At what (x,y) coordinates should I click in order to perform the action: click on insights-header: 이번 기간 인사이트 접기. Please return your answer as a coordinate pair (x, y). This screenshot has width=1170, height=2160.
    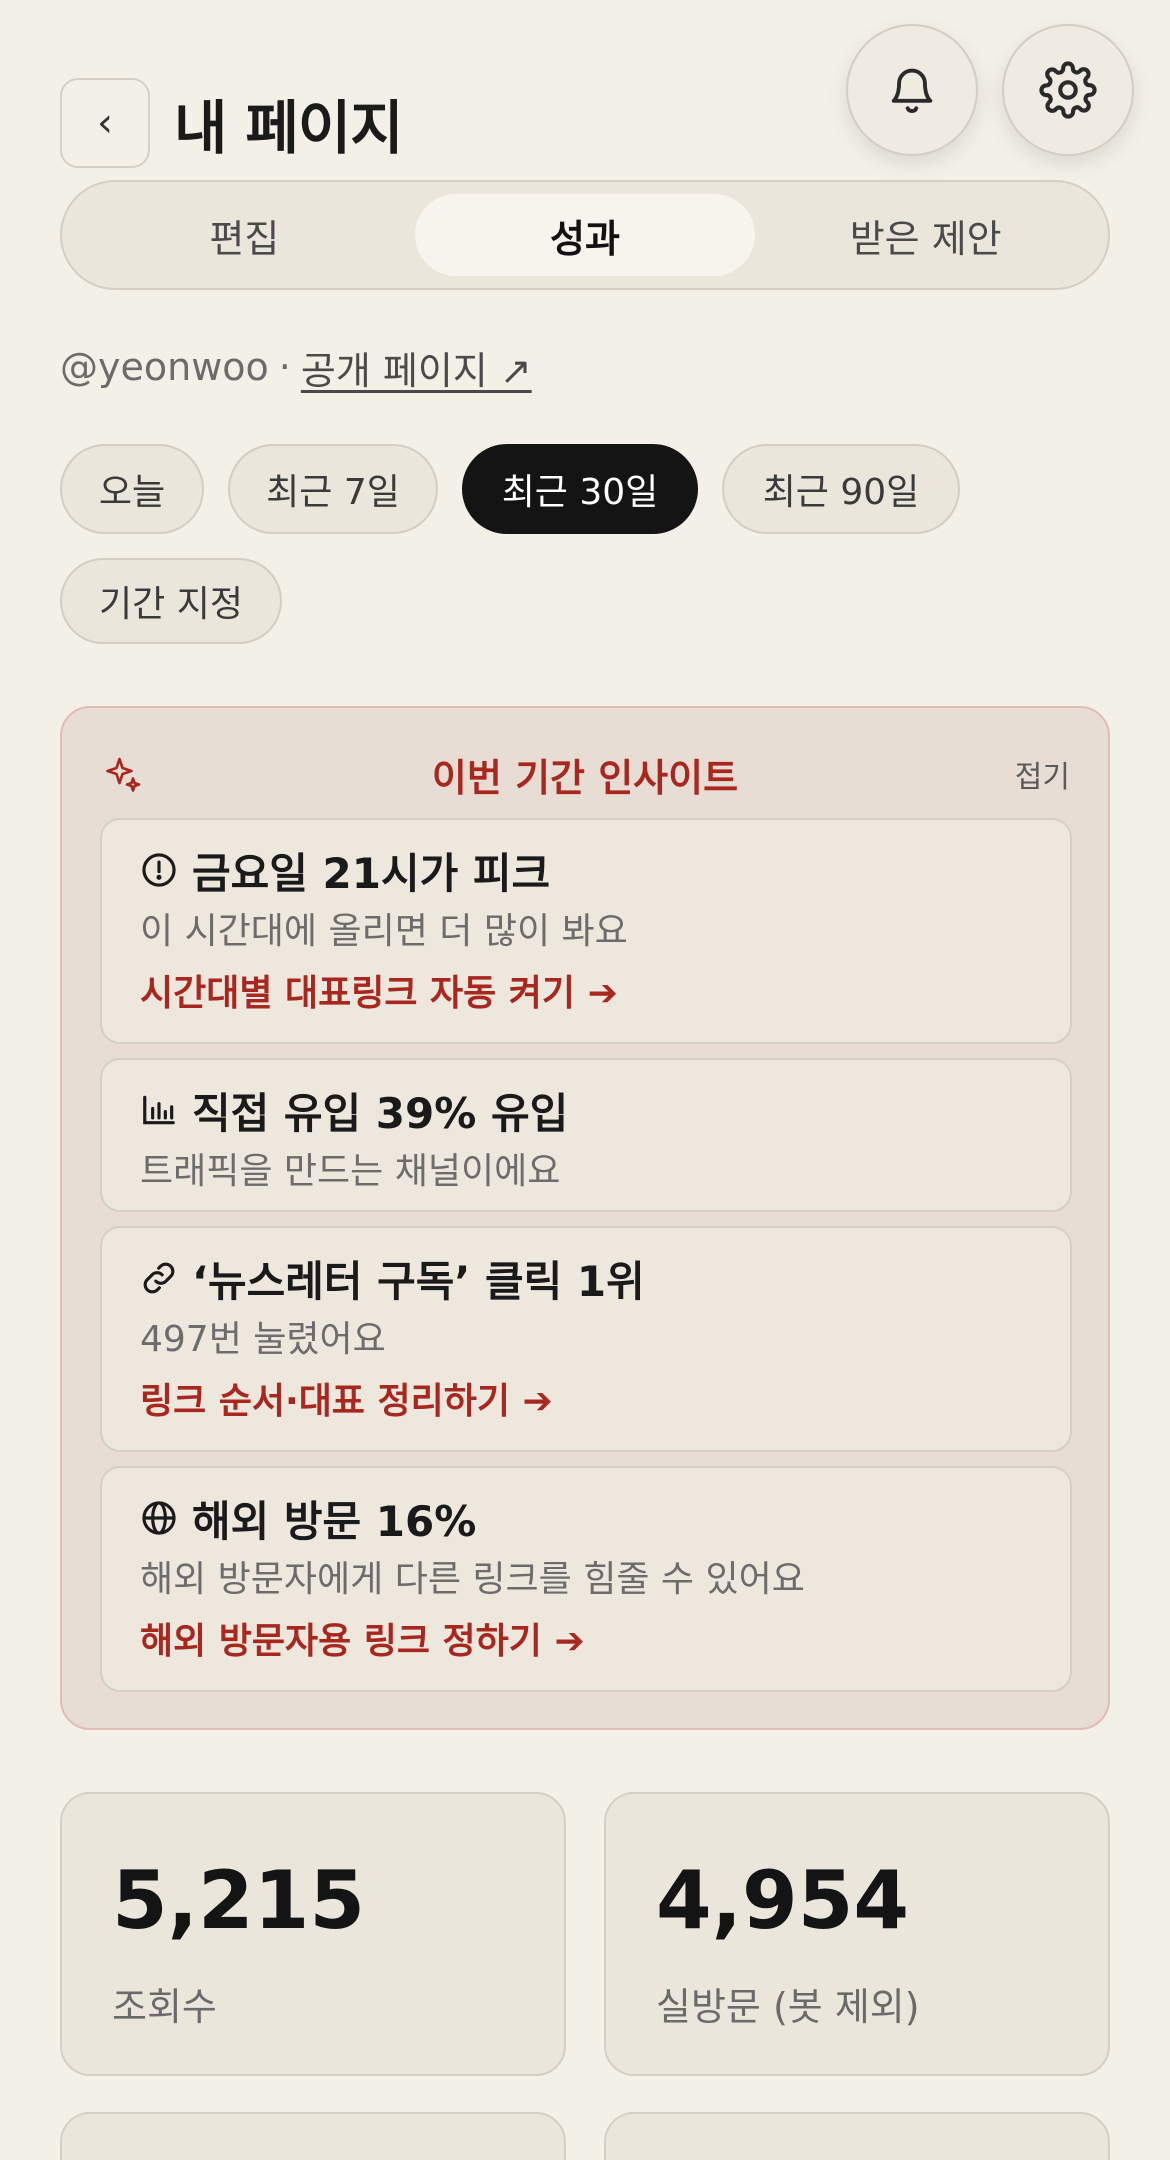
    Looking at the image, I should click on (585, 774).